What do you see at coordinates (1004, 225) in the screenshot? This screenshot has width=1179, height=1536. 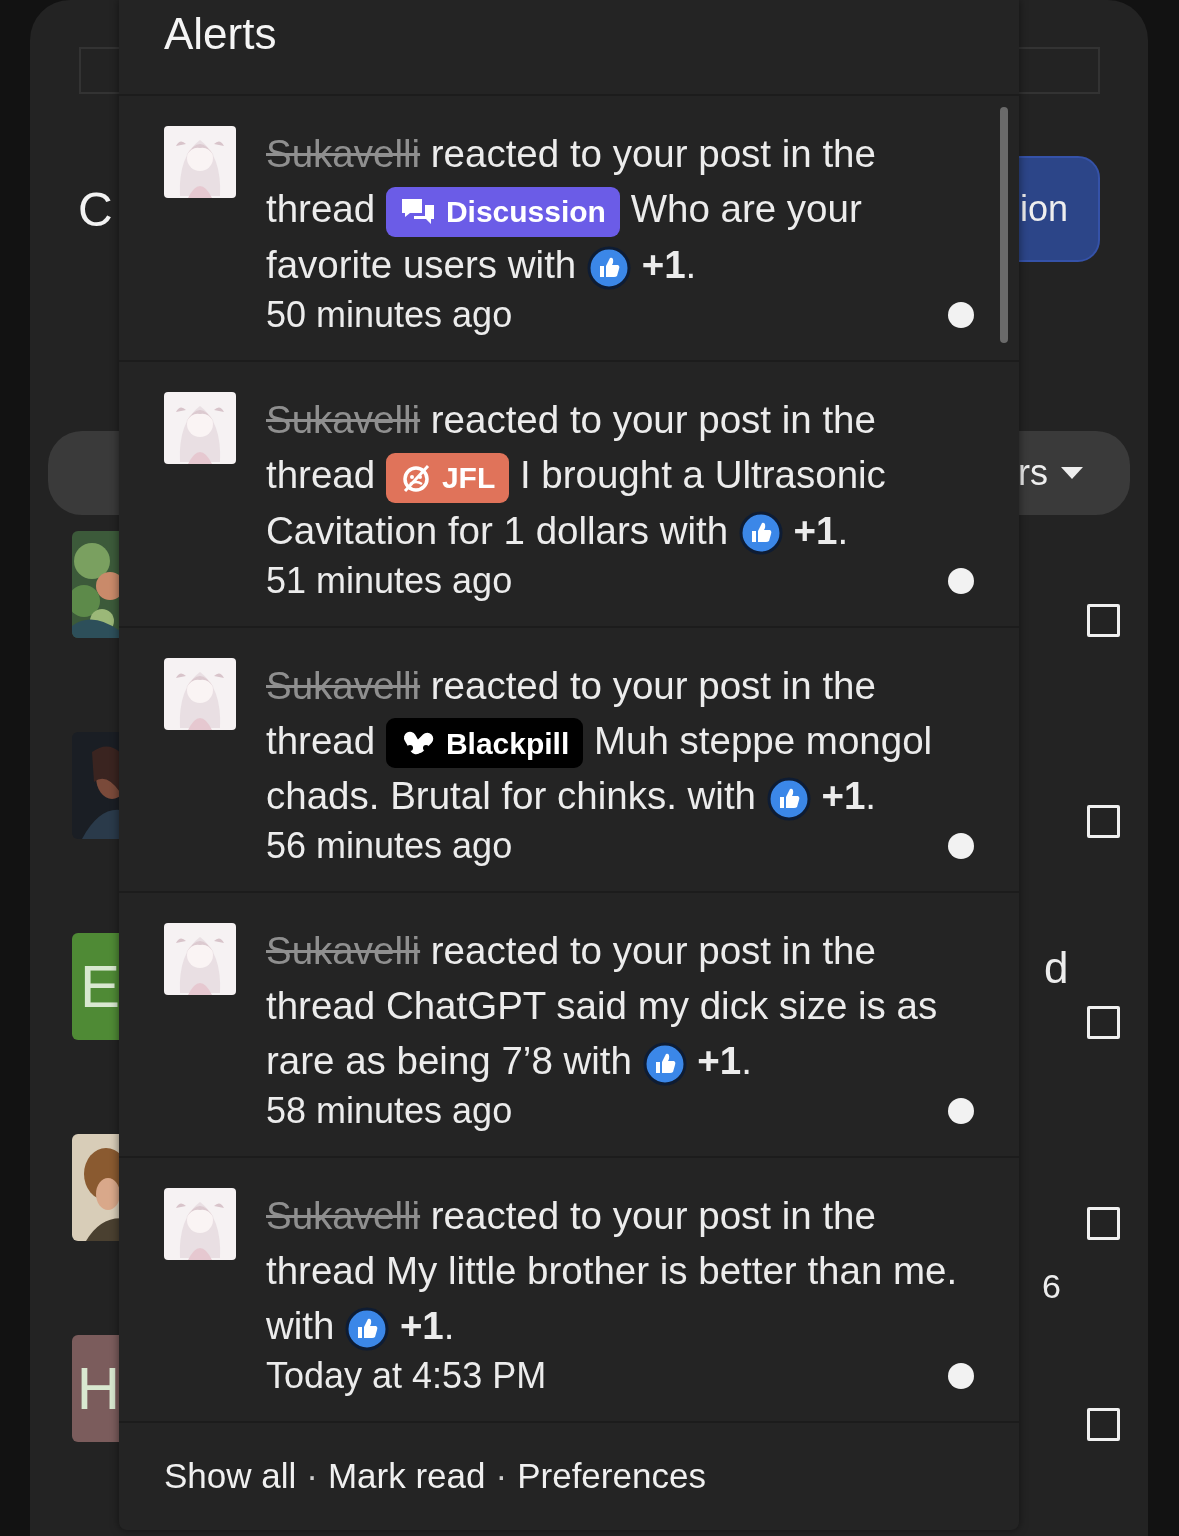 I see `scrollbar` at bounding box center [1004, 225].